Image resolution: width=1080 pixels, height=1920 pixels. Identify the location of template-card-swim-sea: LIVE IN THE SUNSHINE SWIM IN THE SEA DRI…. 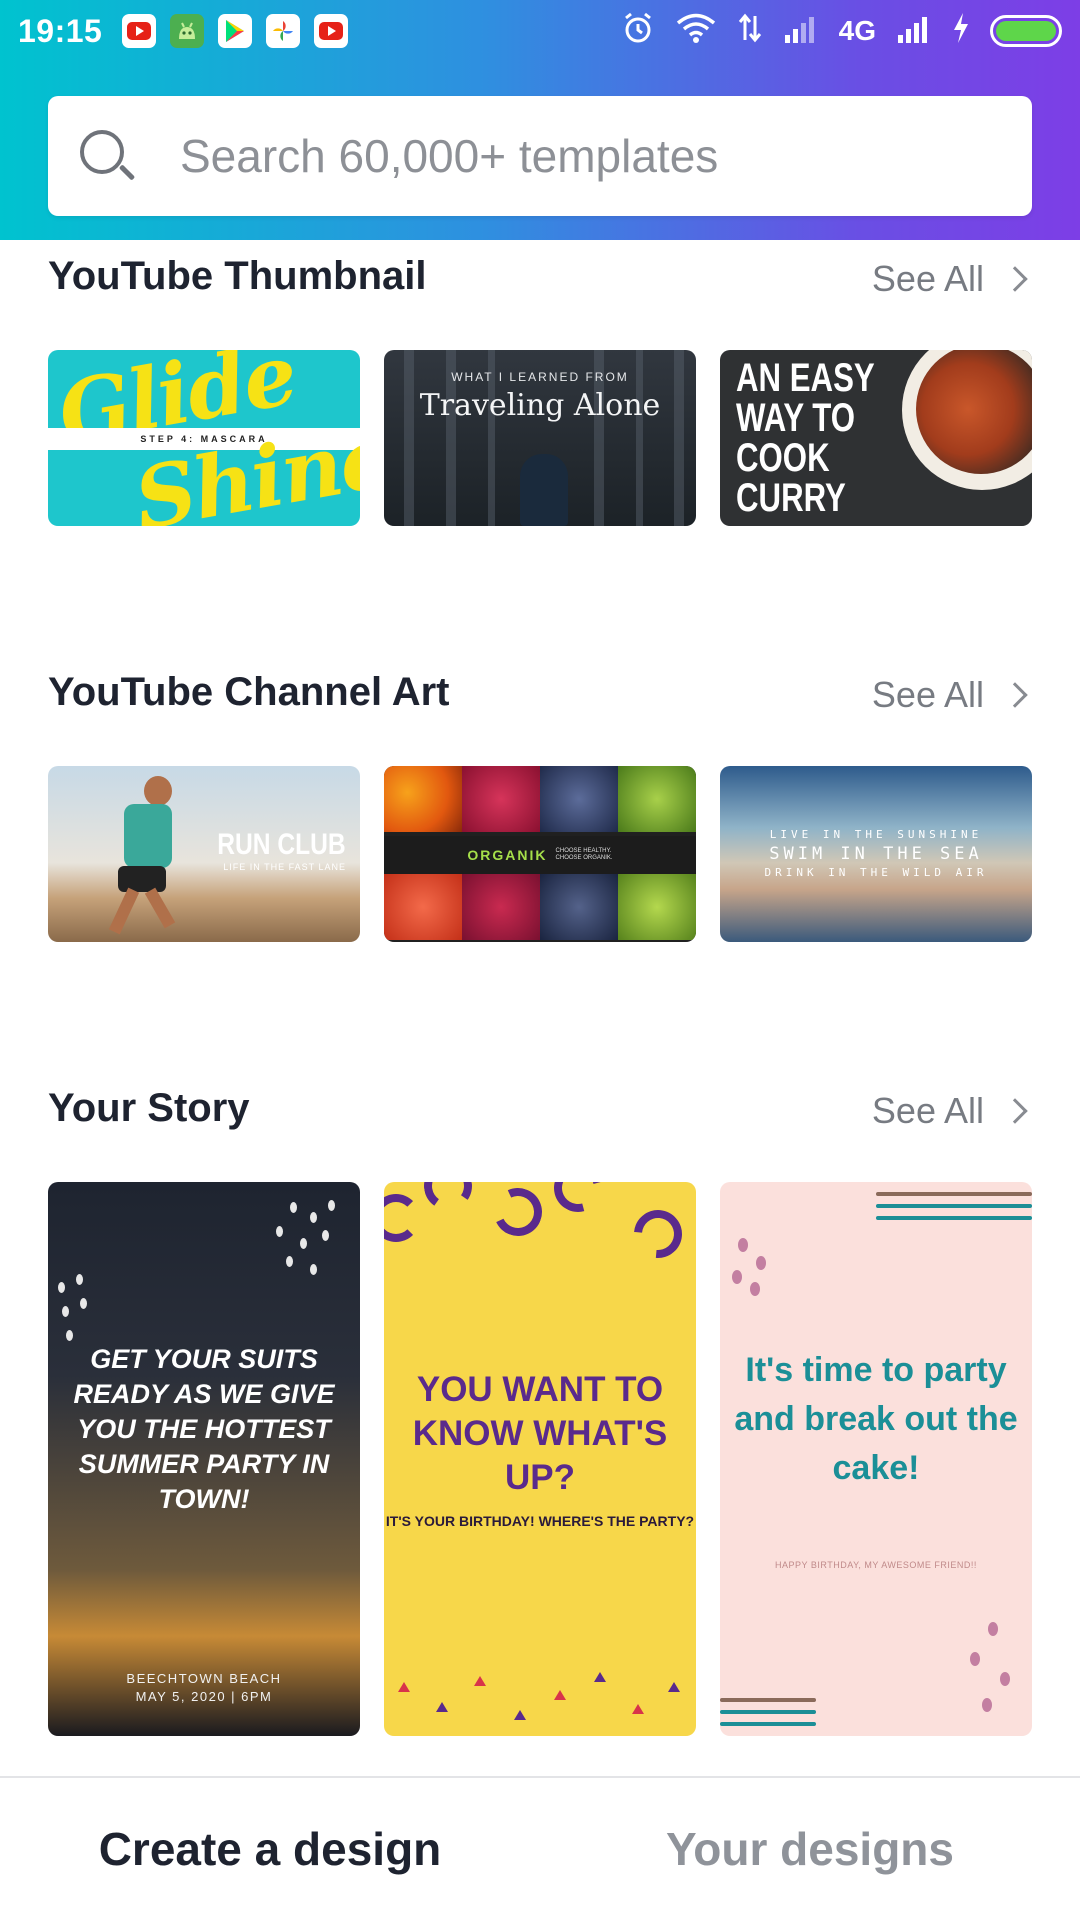
(876, 854).